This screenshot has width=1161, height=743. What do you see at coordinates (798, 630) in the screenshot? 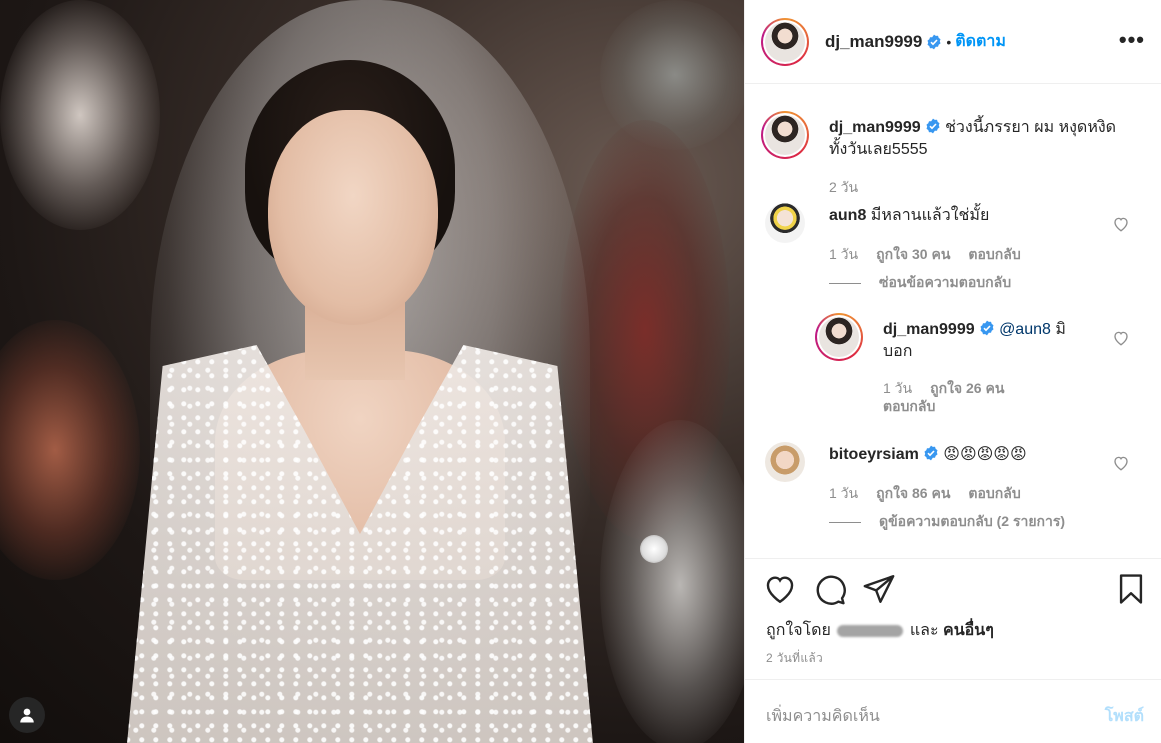
I see `likes-prefix: ถูกใจโดย` at bounding box center [798, 630].